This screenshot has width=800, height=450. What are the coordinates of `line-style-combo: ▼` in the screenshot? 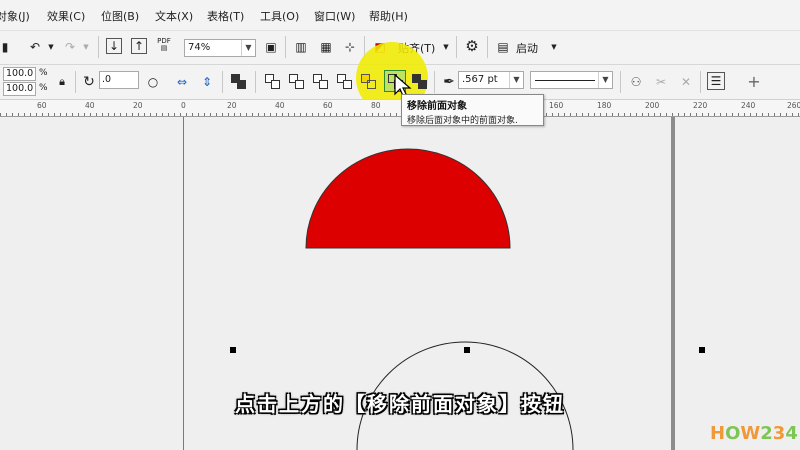 It's located at (571, 80).